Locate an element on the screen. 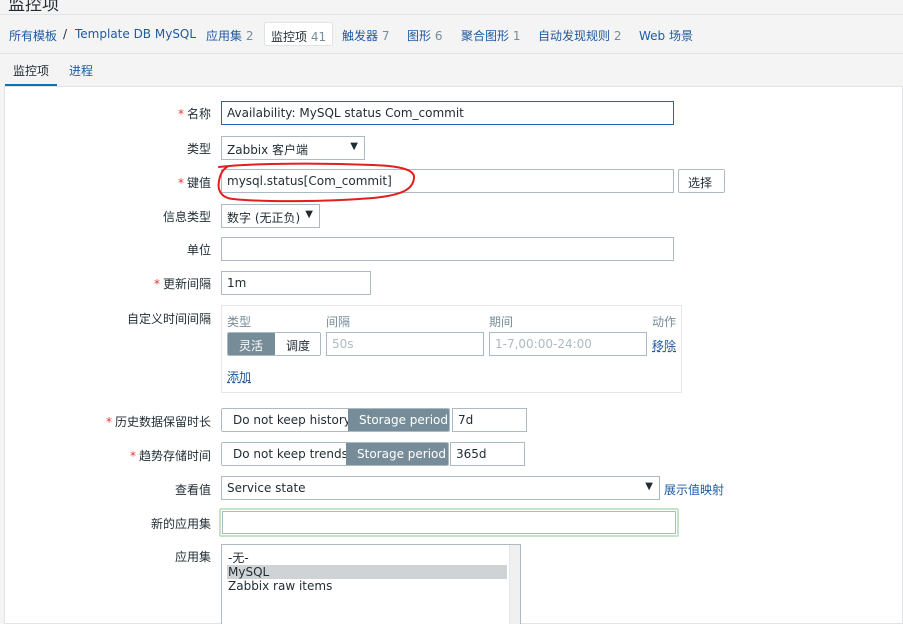  history-storage-option: Storage period is located at coordinates (398, 420).